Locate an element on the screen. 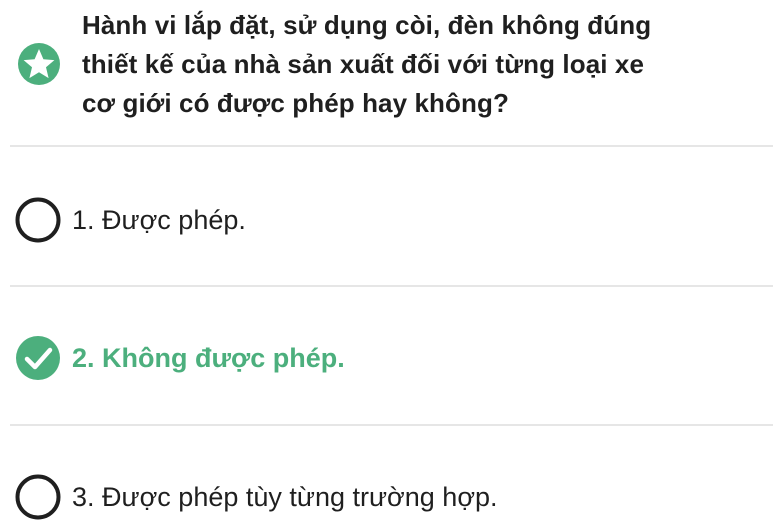 This screenshot has height=523, width=783. answer-option-2: 2. Không được phép. is located at coordinates (391, 358).